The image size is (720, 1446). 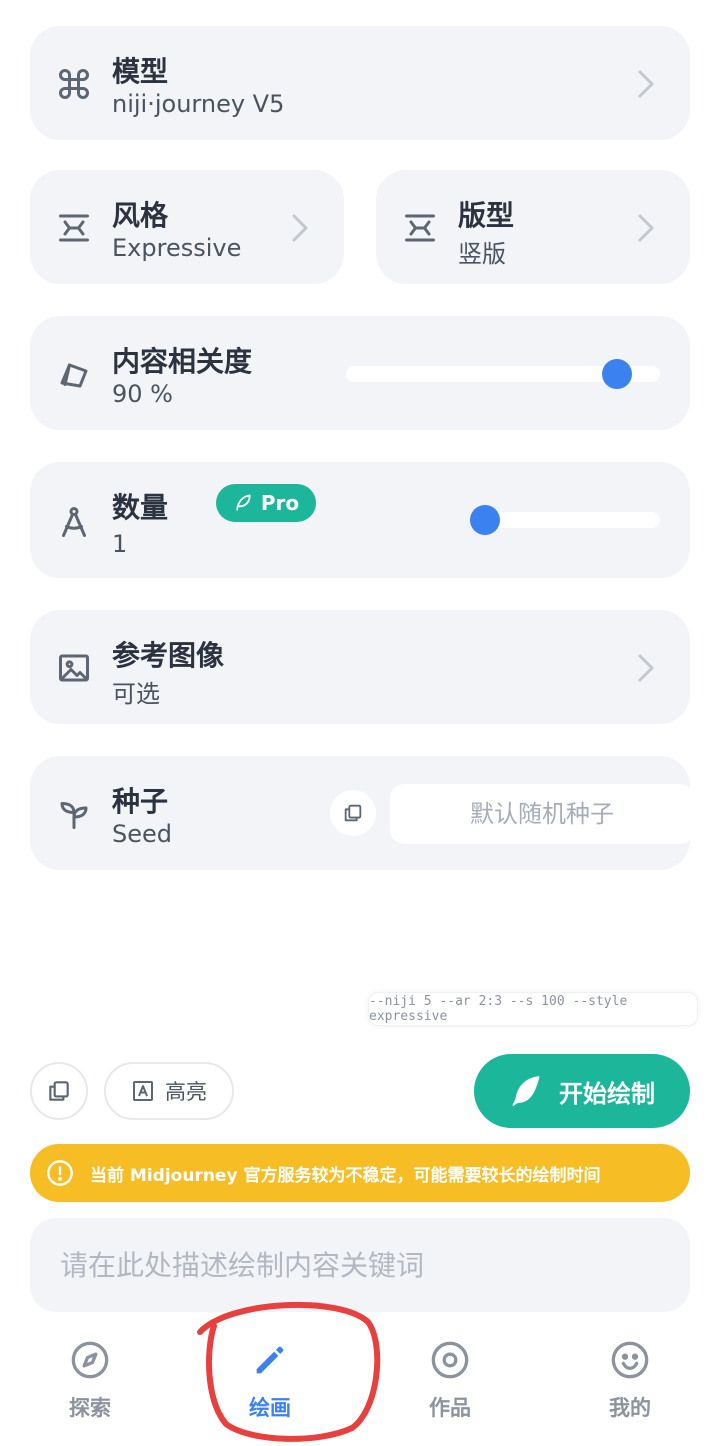 What do you see at coordinates (450, 1408) in the screenshot?
I see `tab-works-label: 作品` at bounding box center [450, 1408].